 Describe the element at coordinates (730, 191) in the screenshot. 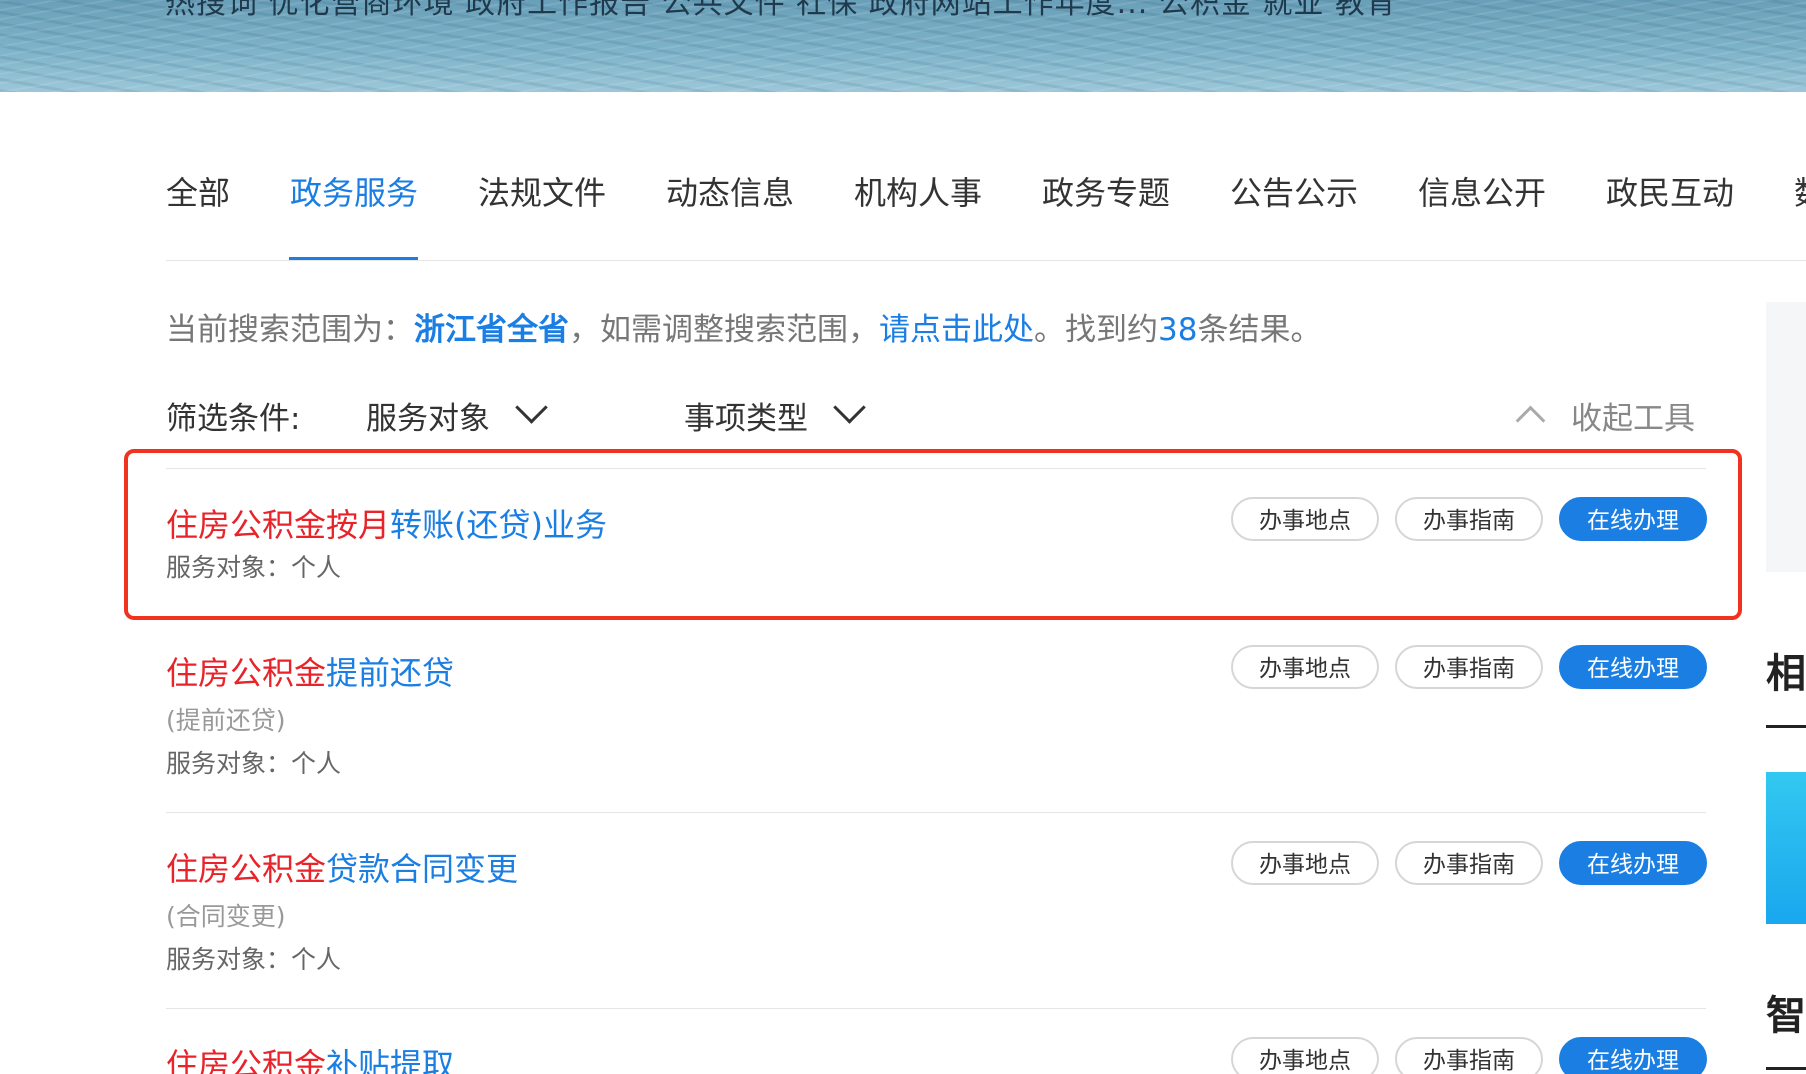

I see `tab-news: 动态信息` at that location.